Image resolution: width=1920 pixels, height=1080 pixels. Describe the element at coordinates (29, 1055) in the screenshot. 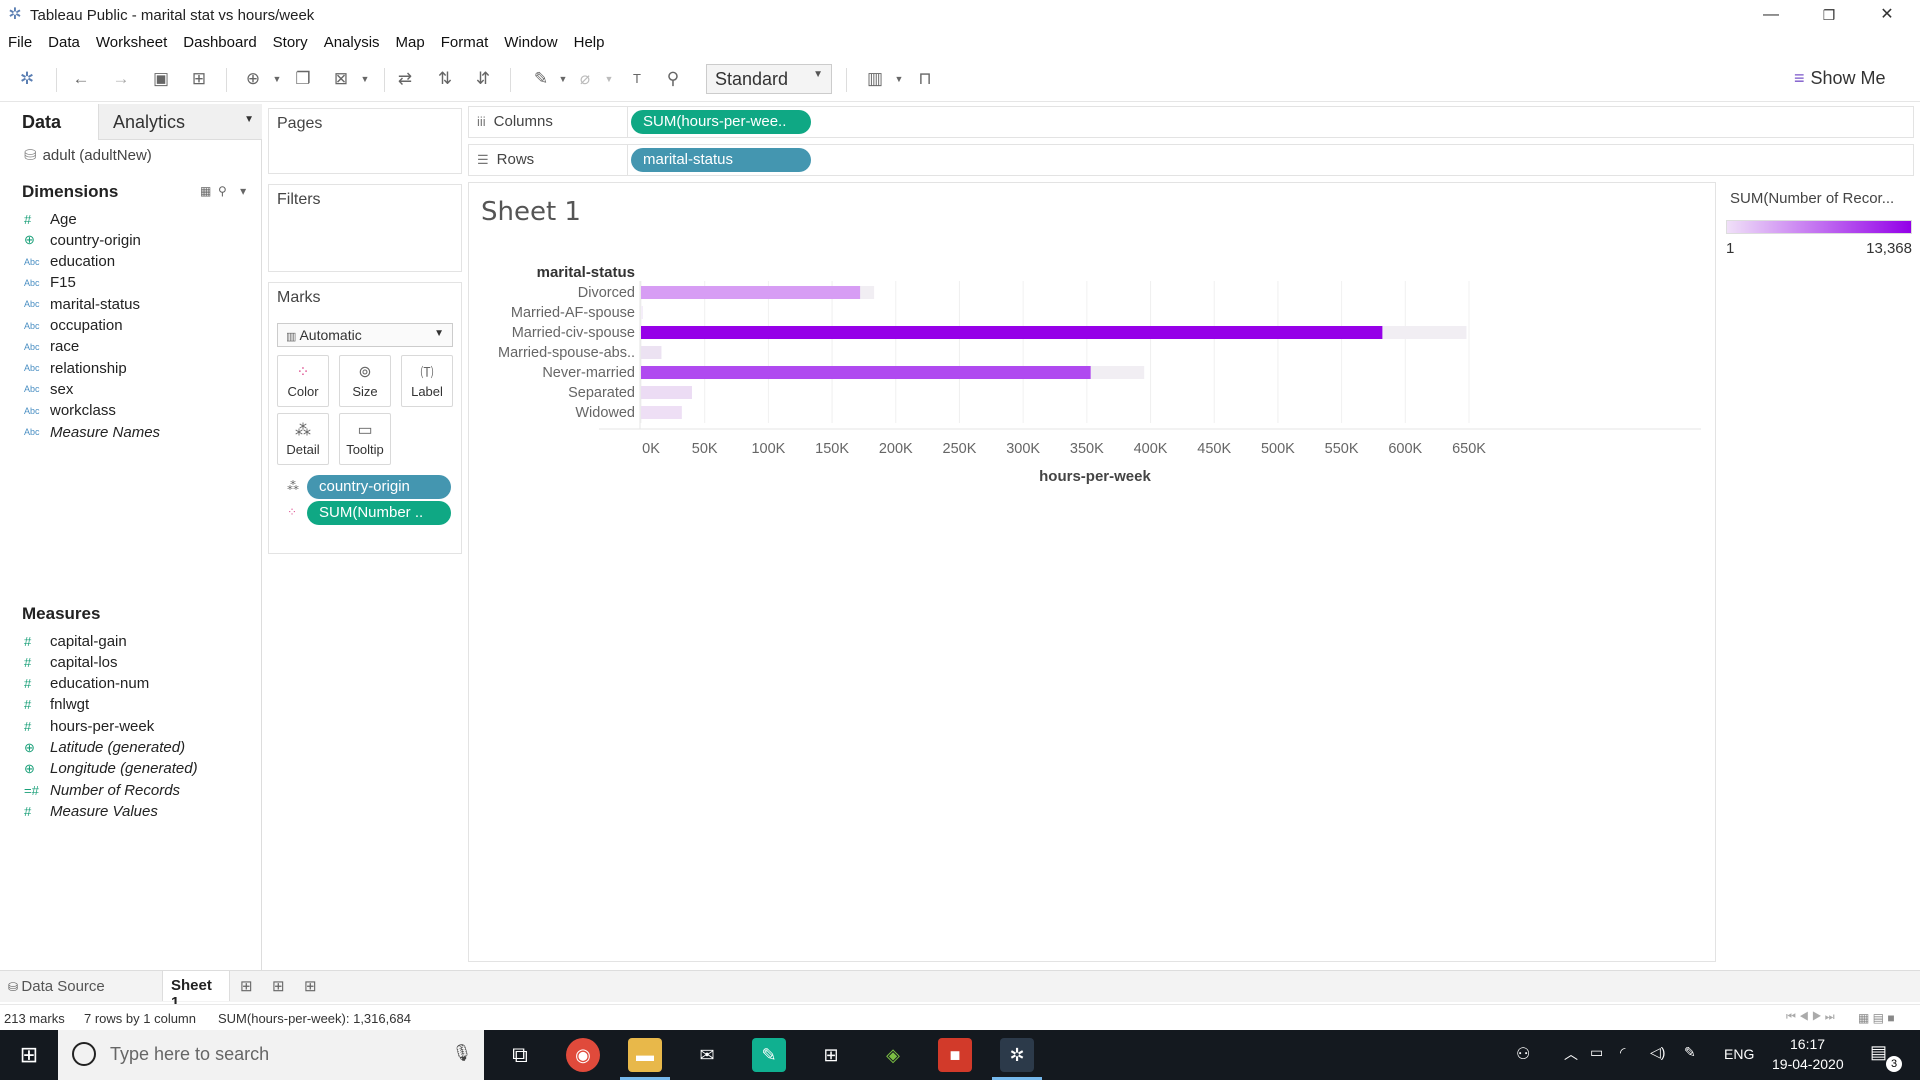

I see `windows-start-icon: ⊞` at that location.